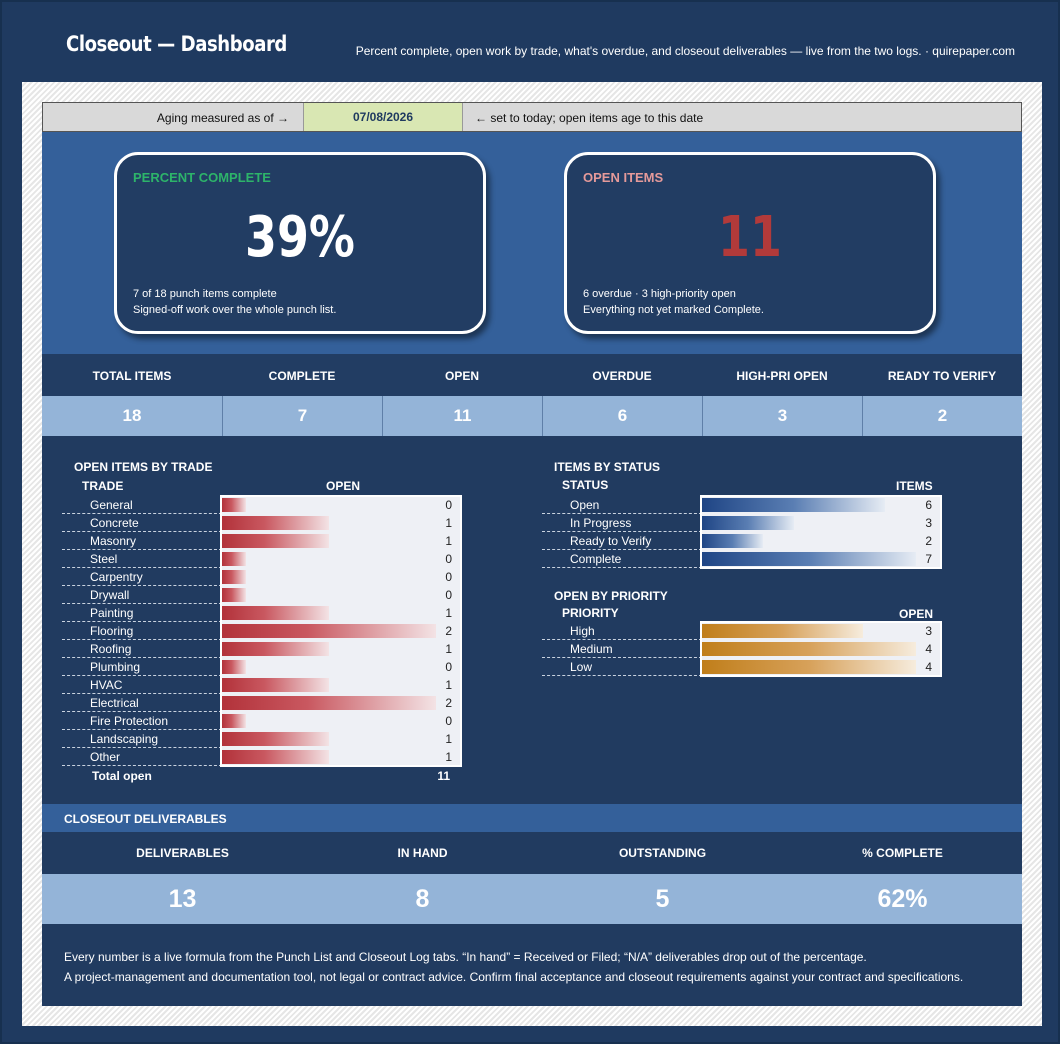  Describe the element at coordinates (662, 853) in the screenshot. I see `deliverables-label-outstanding: OUTSTANDING` at that location.